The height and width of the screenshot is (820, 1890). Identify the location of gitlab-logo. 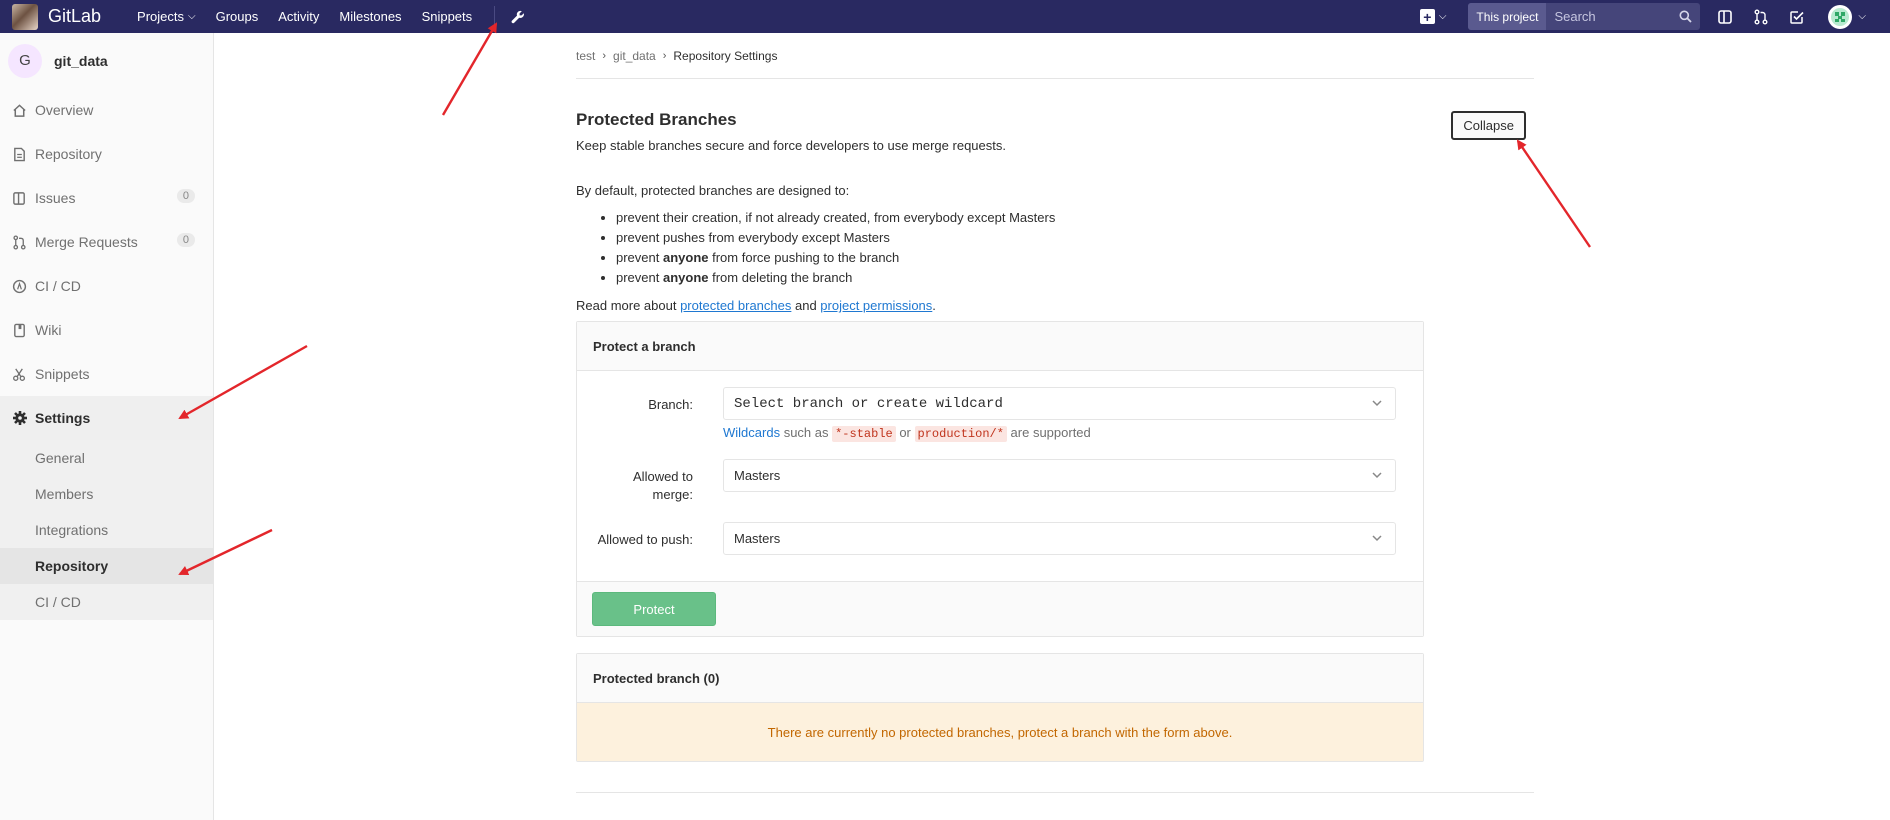
(25, 16).